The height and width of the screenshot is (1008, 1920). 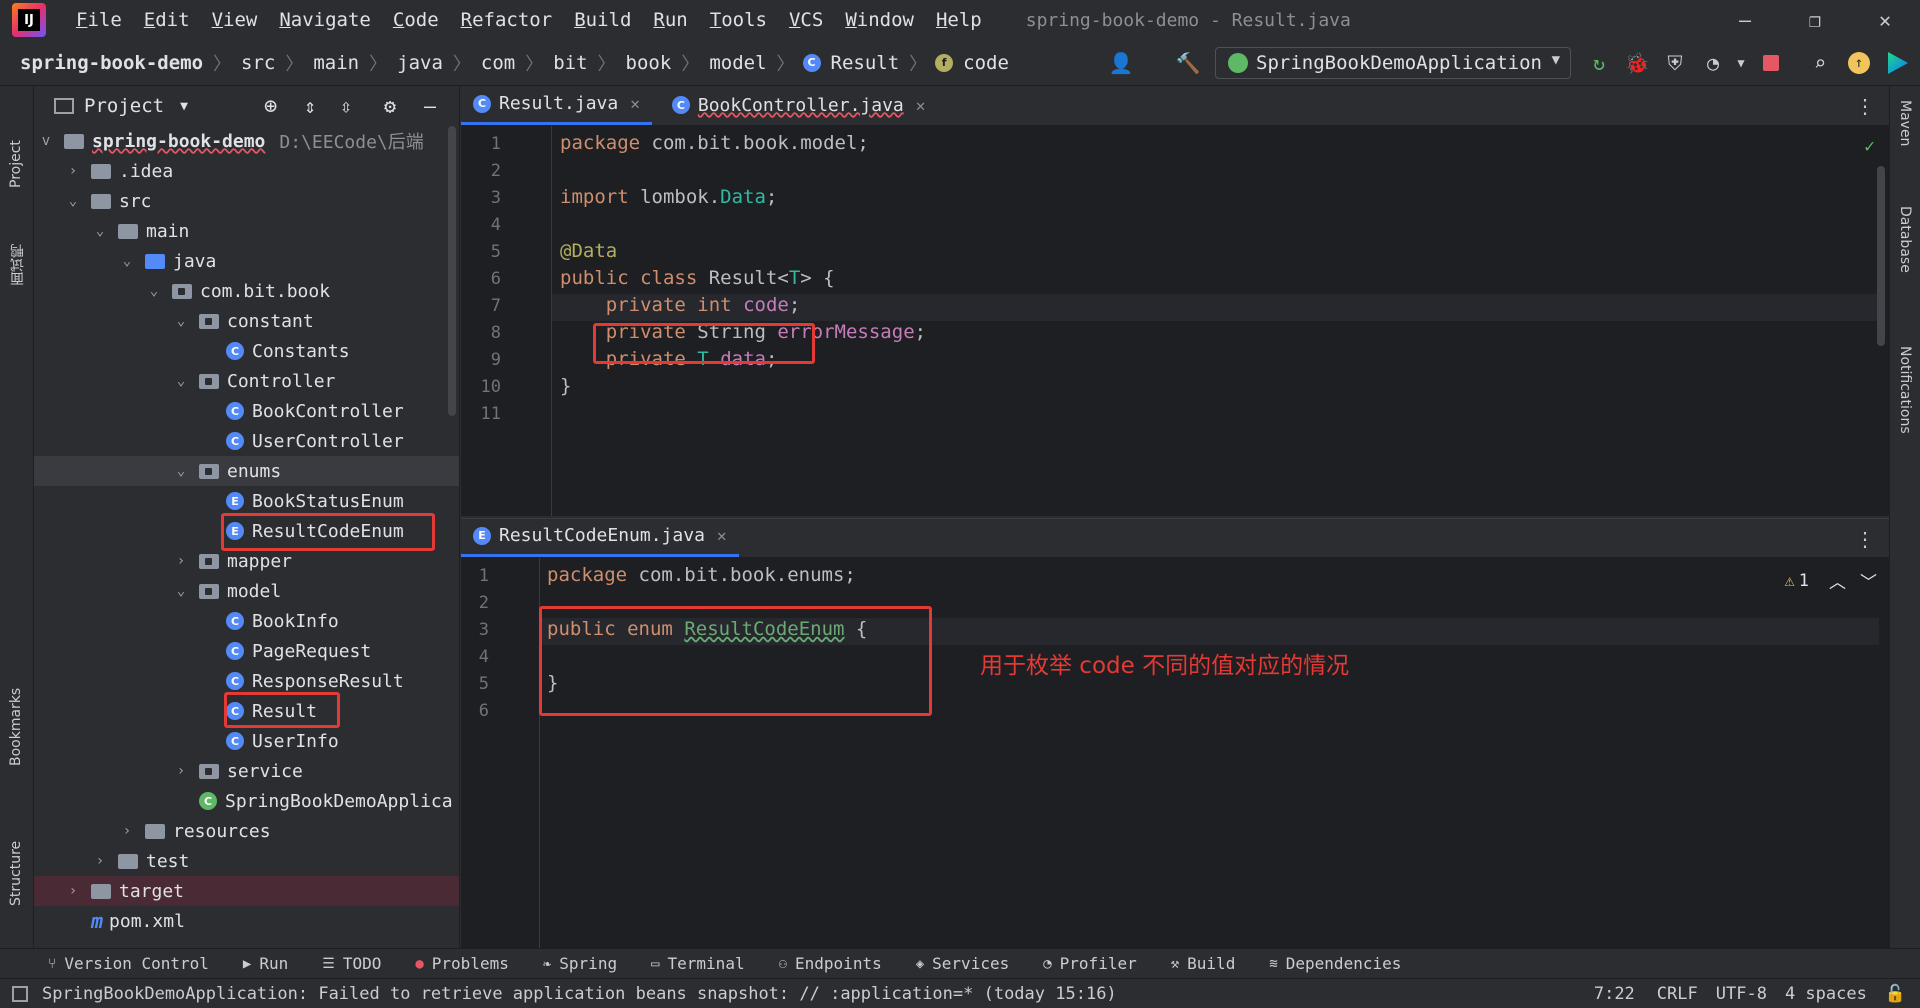 I want to click on tree-item: ⌄ src, so click(x=246, y=201).